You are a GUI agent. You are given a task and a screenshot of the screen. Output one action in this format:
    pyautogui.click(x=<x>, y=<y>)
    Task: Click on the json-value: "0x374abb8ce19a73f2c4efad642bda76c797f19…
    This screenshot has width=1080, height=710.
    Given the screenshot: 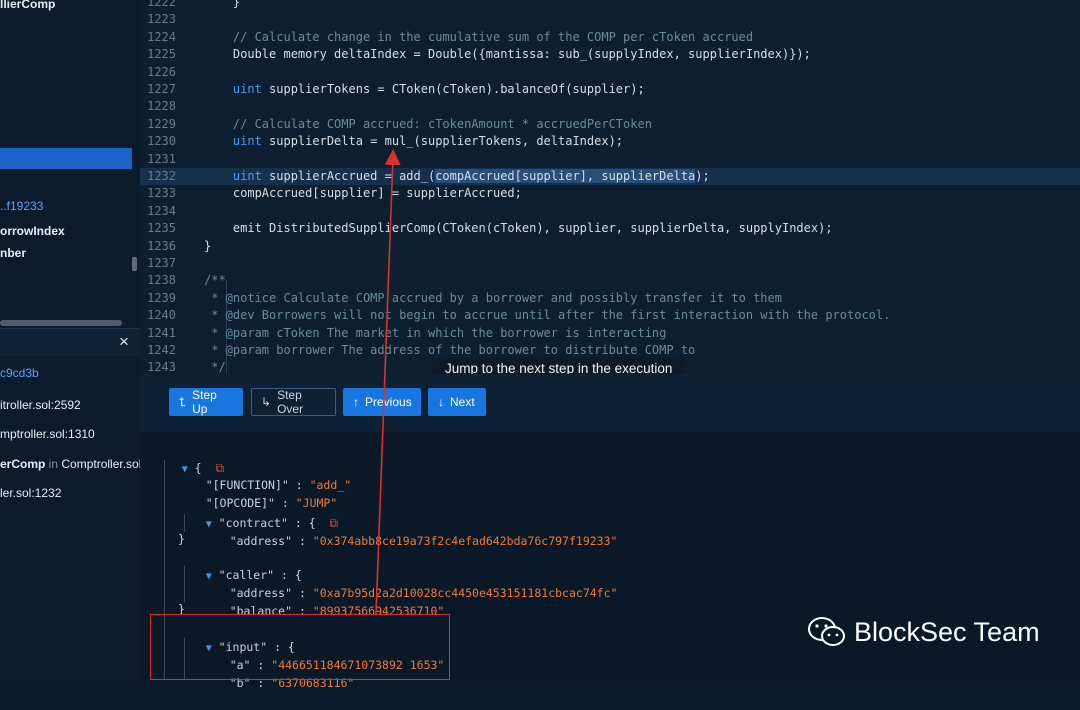 What is the action you would take?
    pyautogui.click(x=465, y=541)
    